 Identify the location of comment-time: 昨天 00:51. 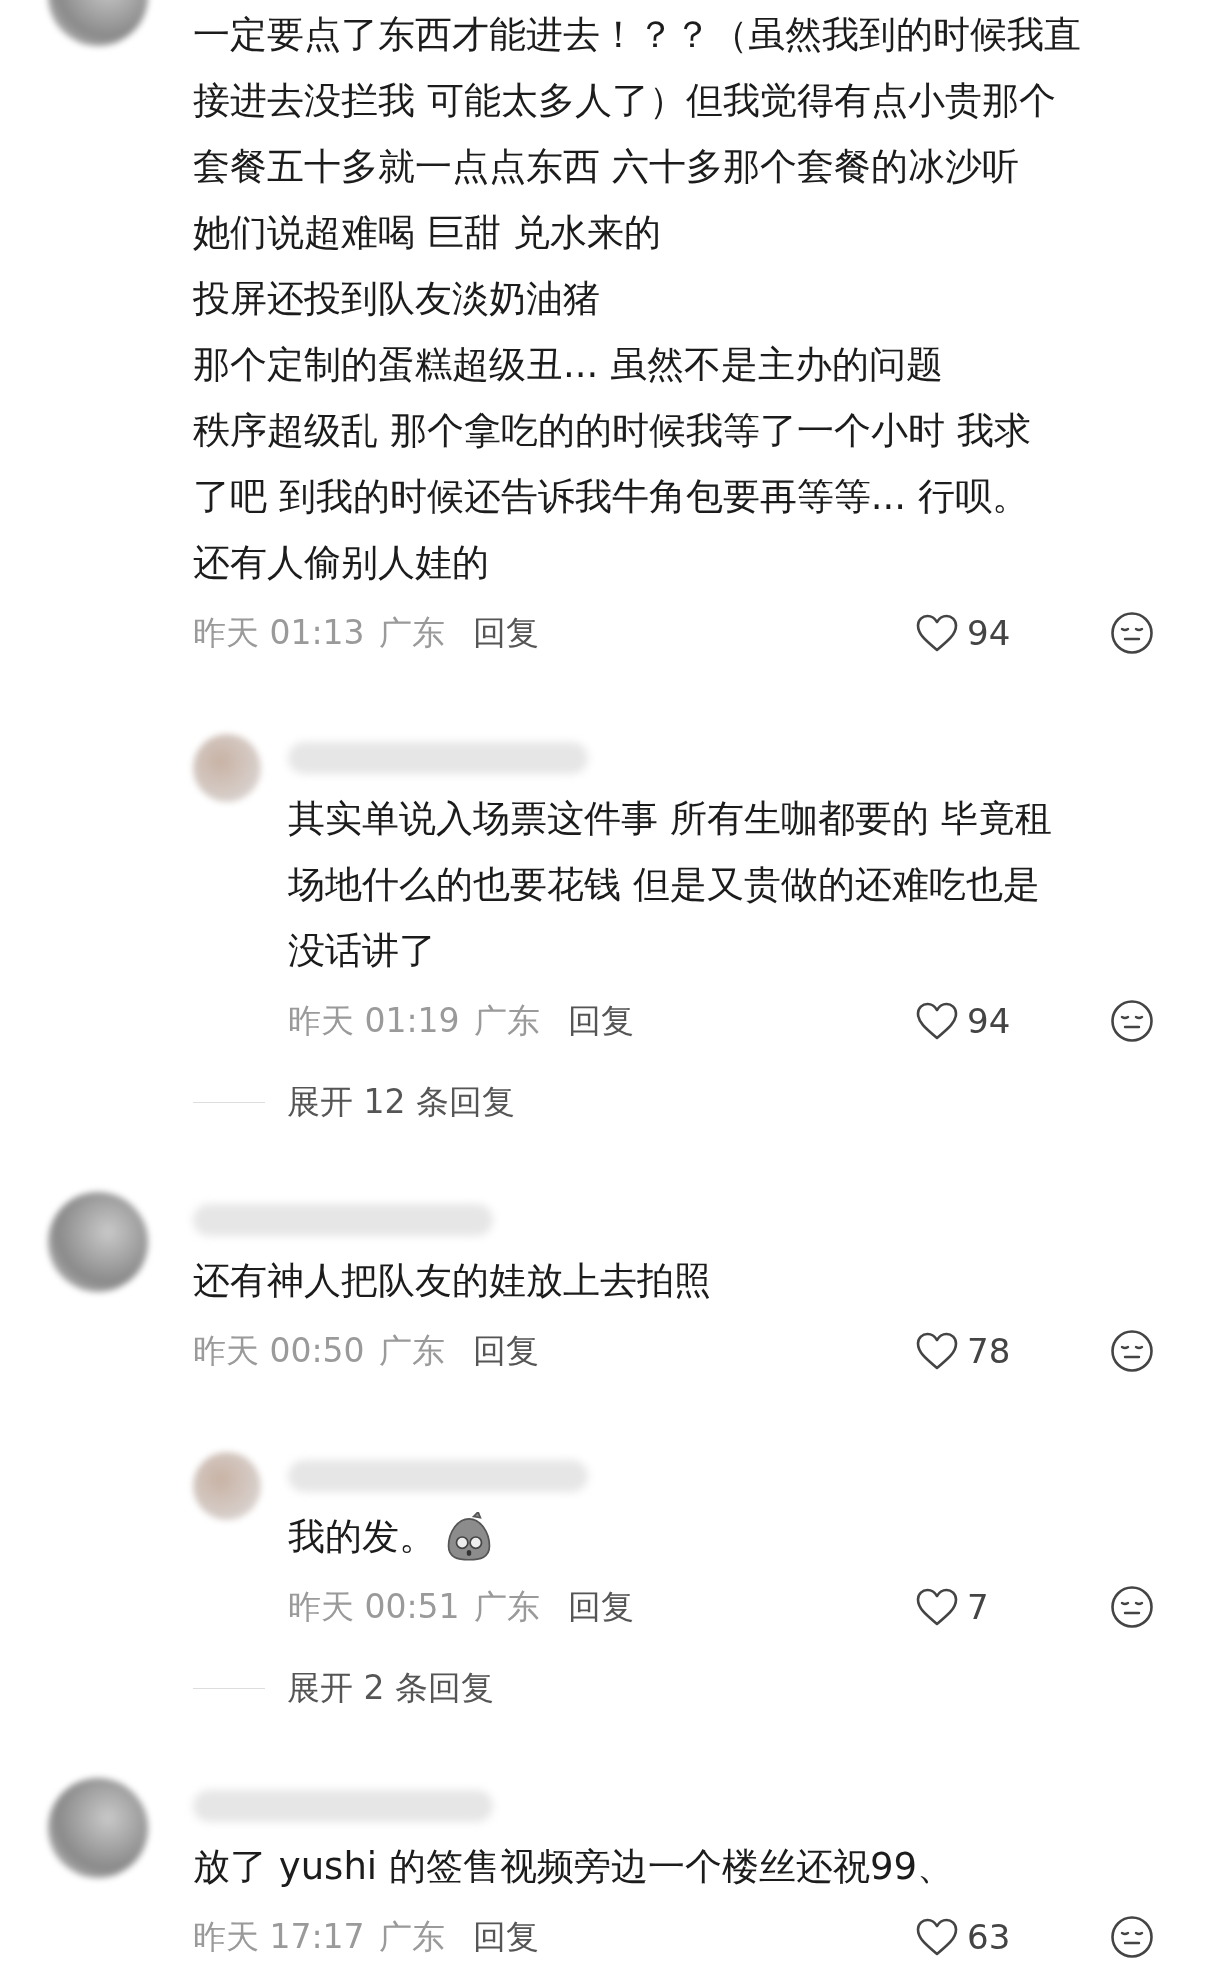
(374, 1606).